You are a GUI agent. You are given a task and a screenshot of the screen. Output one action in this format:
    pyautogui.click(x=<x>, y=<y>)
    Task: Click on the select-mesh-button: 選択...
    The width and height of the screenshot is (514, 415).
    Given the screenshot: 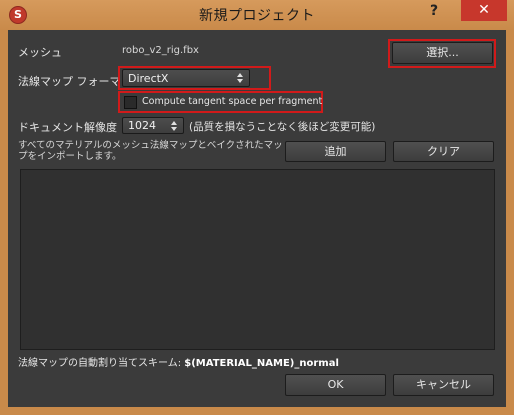 What is the action you would take?
    pyautogui.click(x=442, y=53)
    